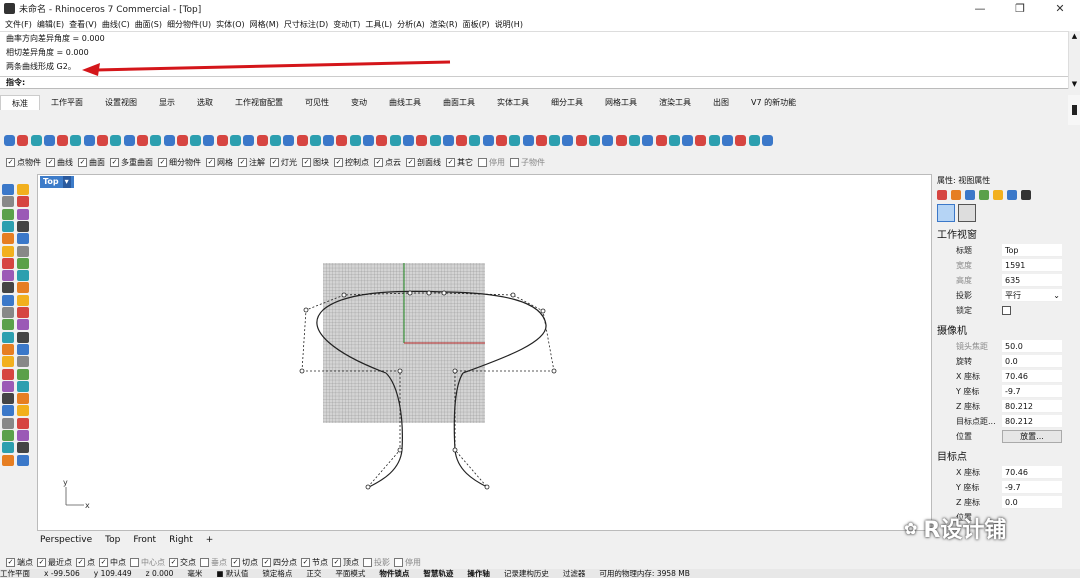  What do you see at coordinates (50, 24) in the screenshot?
I see `menu-edit: 编辑(E)` at bounding box center [50, 24].